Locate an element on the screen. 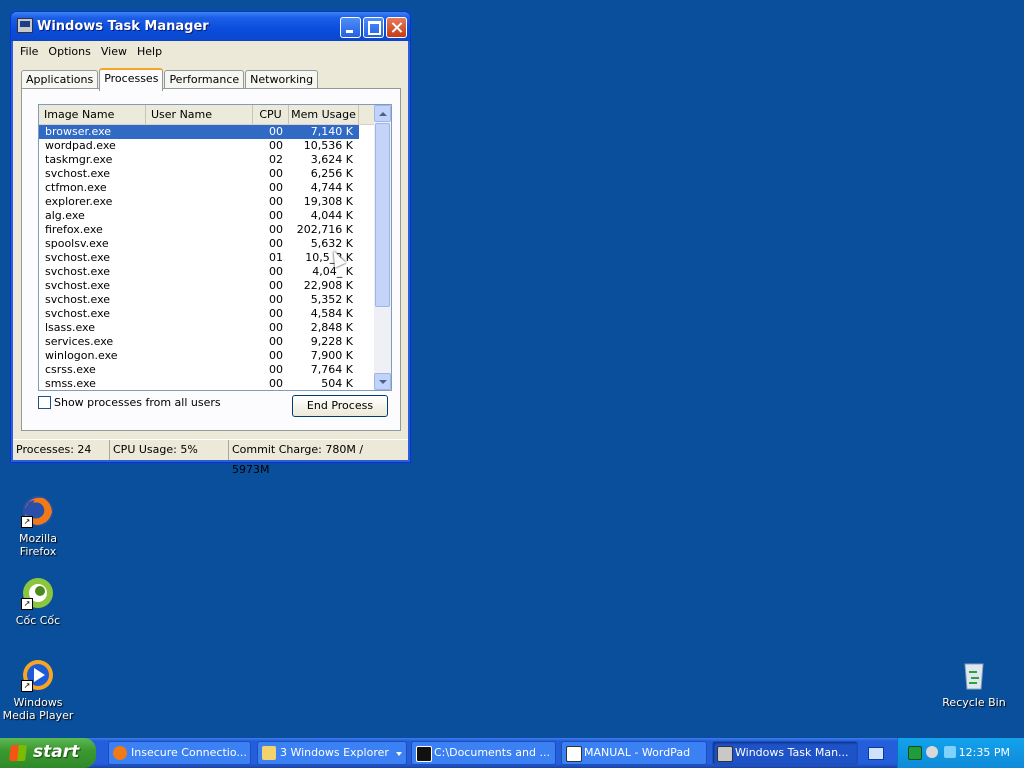  firefox-icon: ↗ is located at coordinates (38, 511).